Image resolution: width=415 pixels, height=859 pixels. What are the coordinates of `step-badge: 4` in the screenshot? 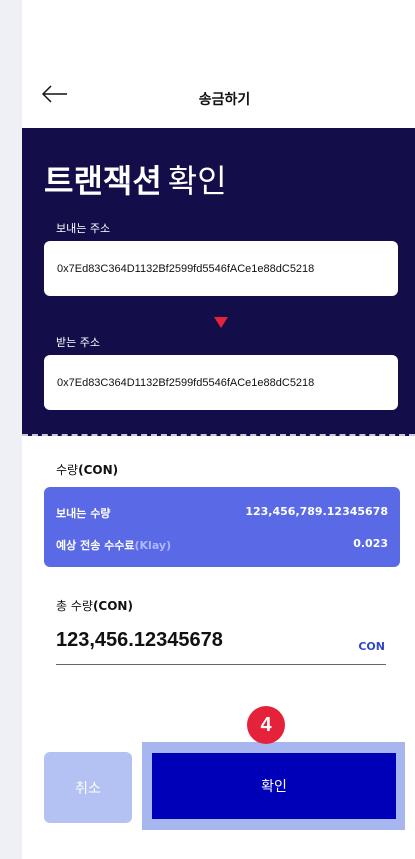 It's located at (266, 725).